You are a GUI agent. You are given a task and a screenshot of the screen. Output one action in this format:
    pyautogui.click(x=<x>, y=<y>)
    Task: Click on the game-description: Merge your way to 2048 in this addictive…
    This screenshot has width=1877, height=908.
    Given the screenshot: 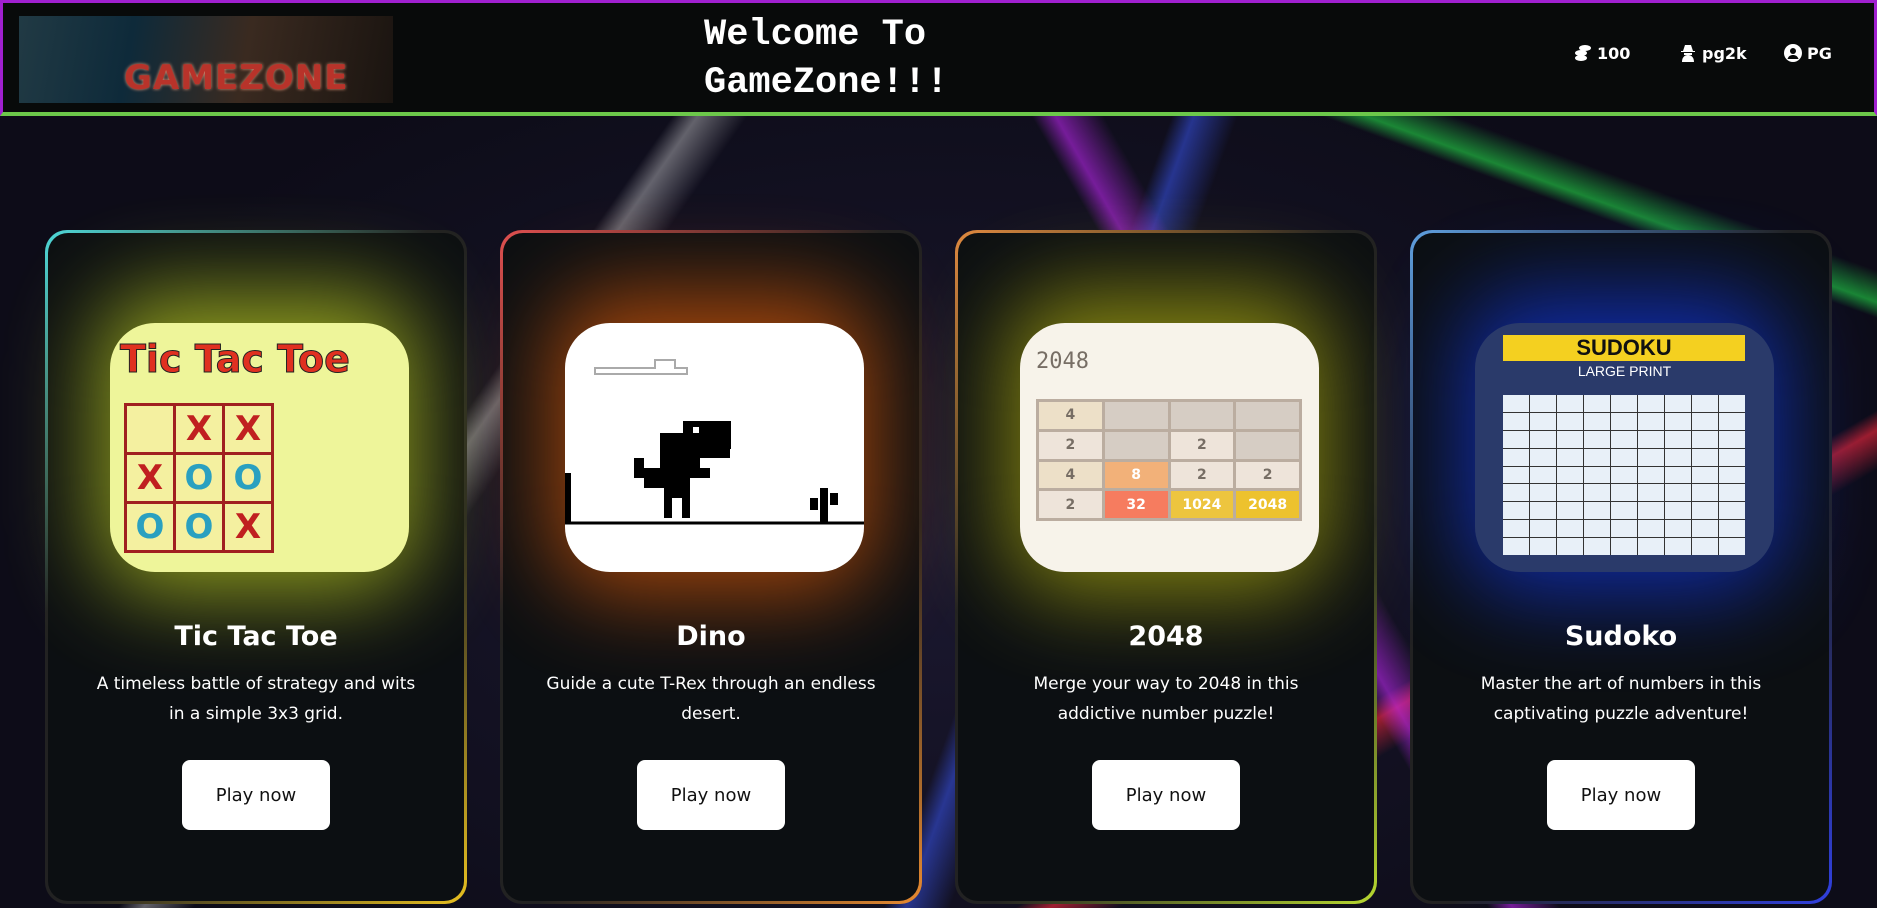 What is the action you would take?
    pyautogui.click(x=1166, y=699)
    